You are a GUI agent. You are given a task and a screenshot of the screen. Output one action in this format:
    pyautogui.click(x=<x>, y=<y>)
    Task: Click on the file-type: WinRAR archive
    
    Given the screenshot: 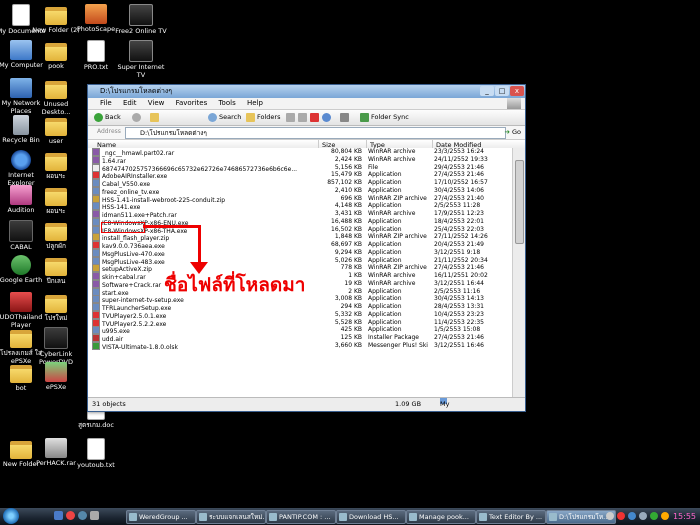 What is the action you would take?
    pyautogui.click(x=392, y=151)
    